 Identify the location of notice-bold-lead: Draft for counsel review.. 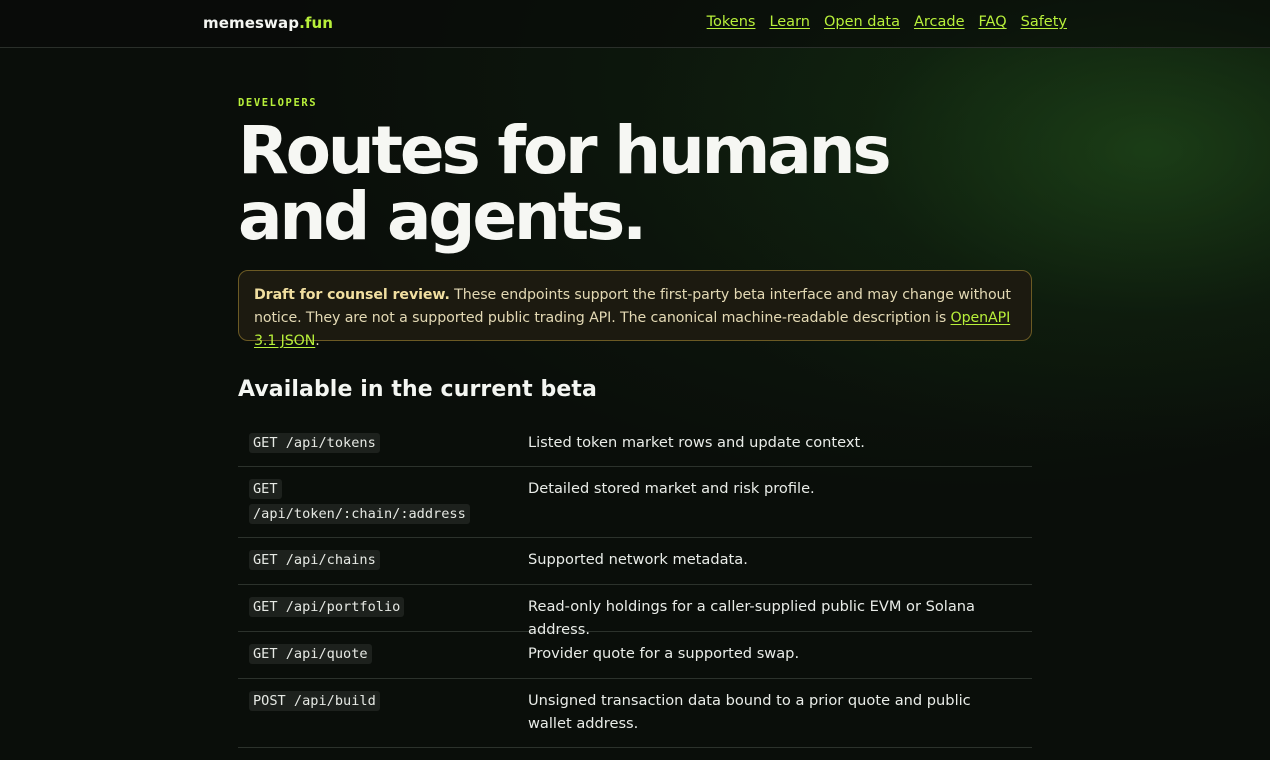
(352, 295).